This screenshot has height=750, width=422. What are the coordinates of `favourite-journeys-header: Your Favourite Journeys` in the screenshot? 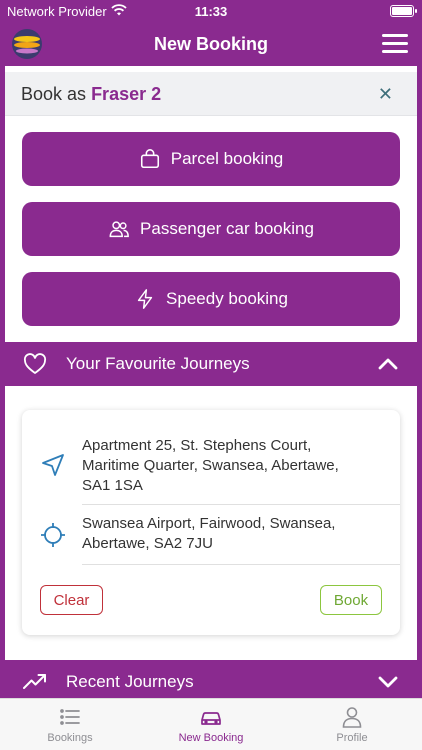 It's located at (211, 364).